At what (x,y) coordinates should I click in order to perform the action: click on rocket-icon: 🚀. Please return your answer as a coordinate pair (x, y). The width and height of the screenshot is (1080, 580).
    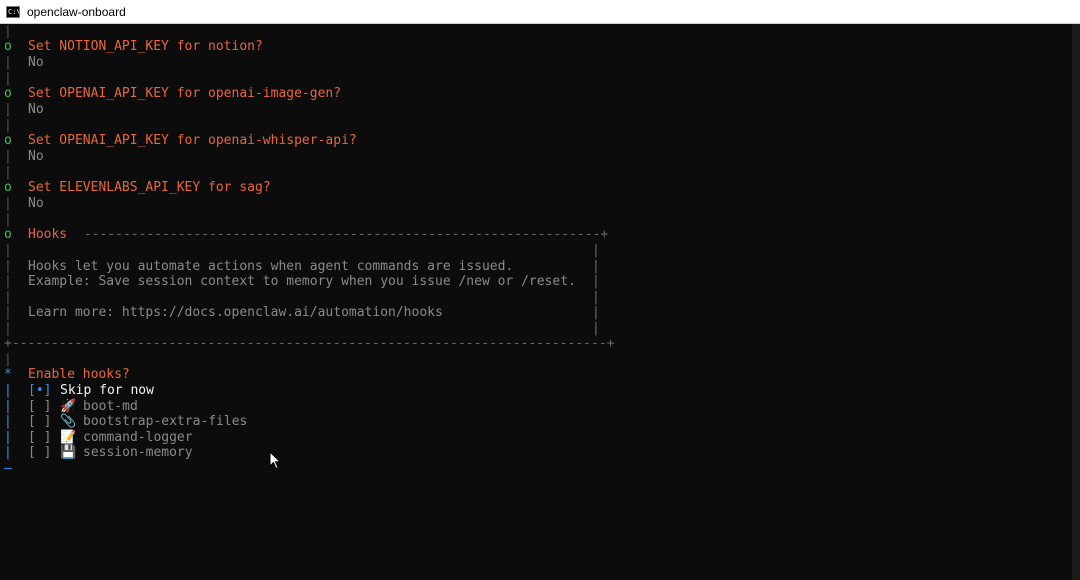
    Looking at the image, I should click on (68, 406).